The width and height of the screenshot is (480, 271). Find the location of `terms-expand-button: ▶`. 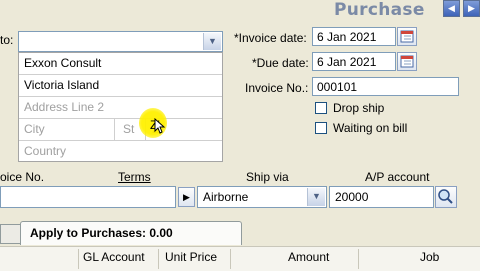

terms-expand-button: ▶ is located at coordinates (186, 197).